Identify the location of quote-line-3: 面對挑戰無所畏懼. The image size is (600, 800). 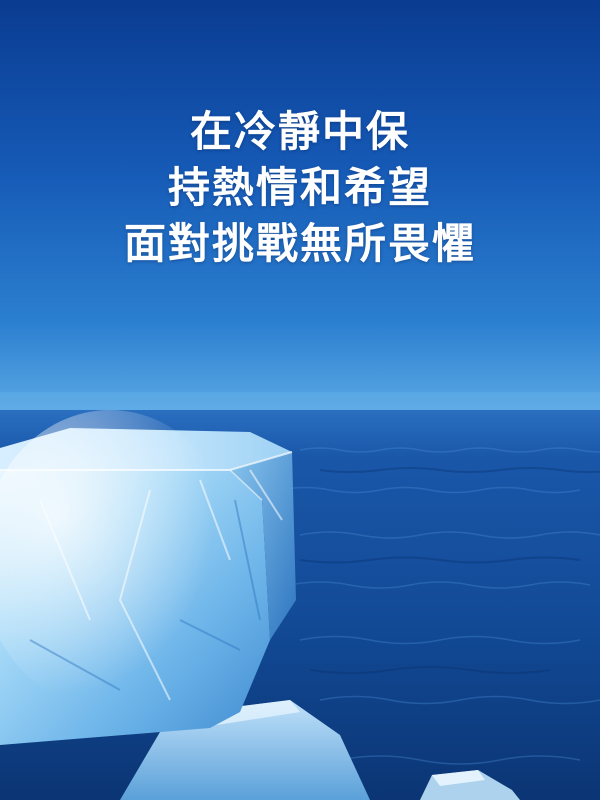
(299, 243).